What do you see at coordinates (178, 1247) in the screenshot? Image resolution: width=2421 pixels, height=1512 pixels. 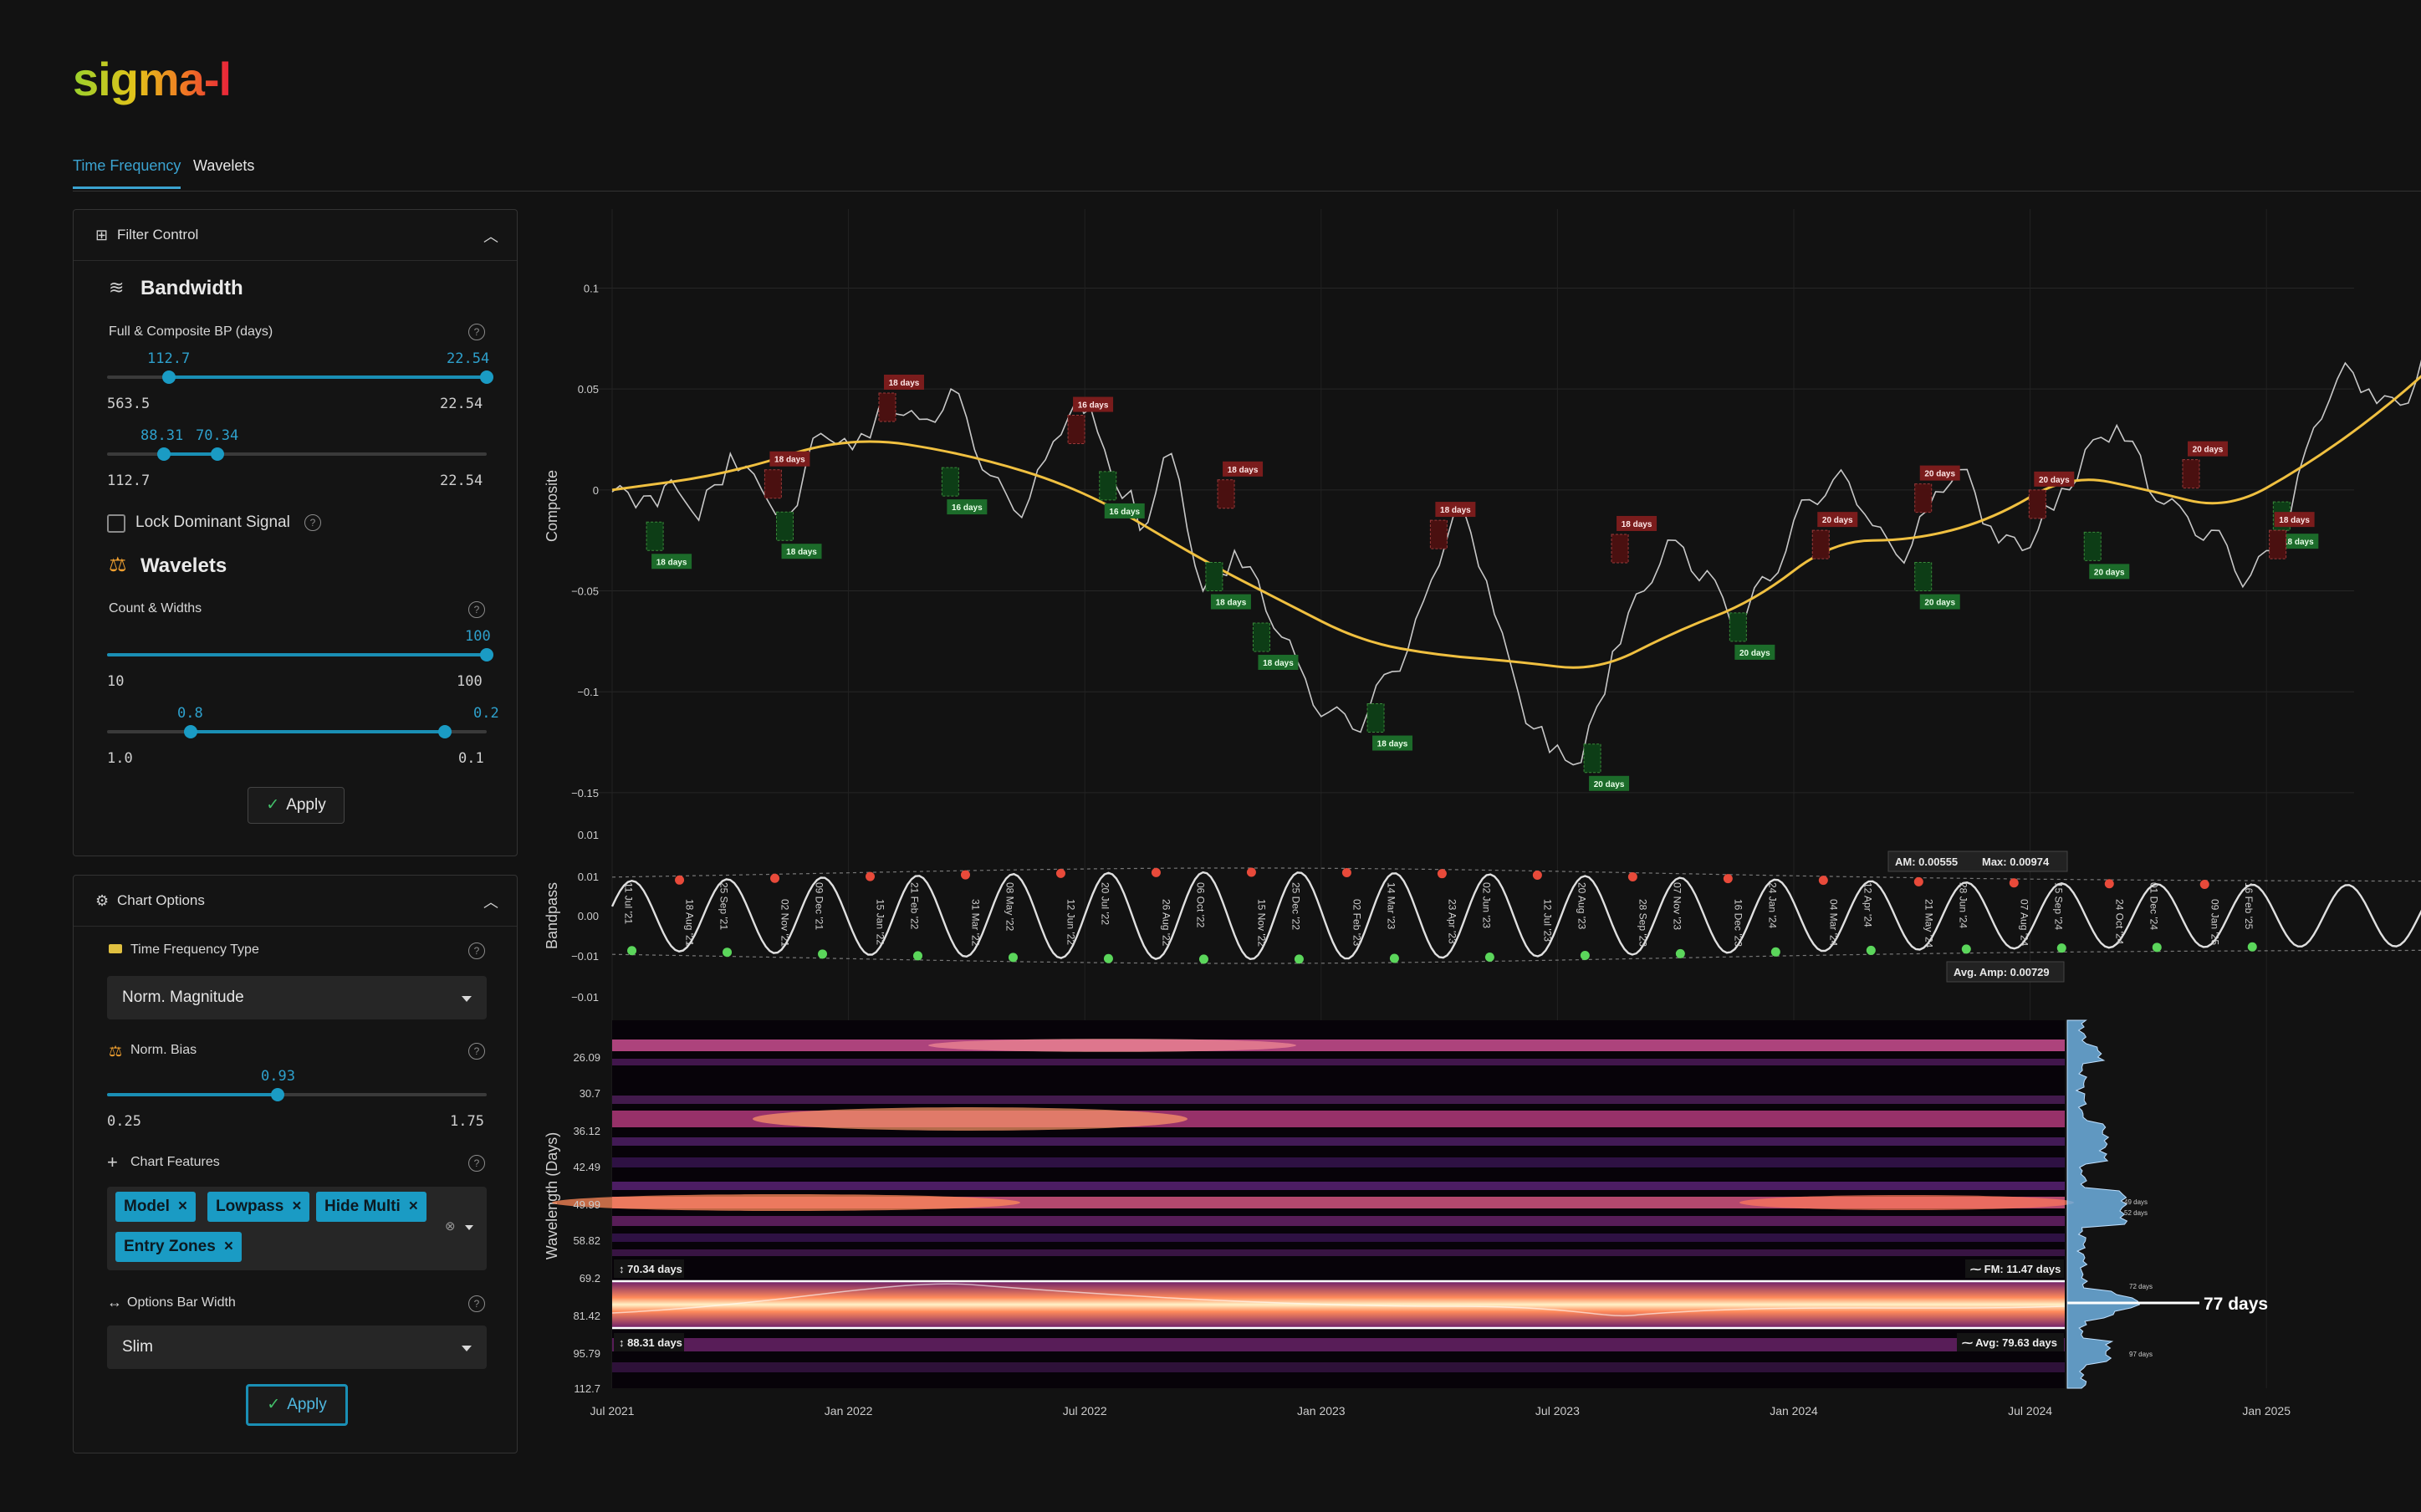 I see `chip-entry-zones: Entry Zones ×` at bounding box center [178, 1247].